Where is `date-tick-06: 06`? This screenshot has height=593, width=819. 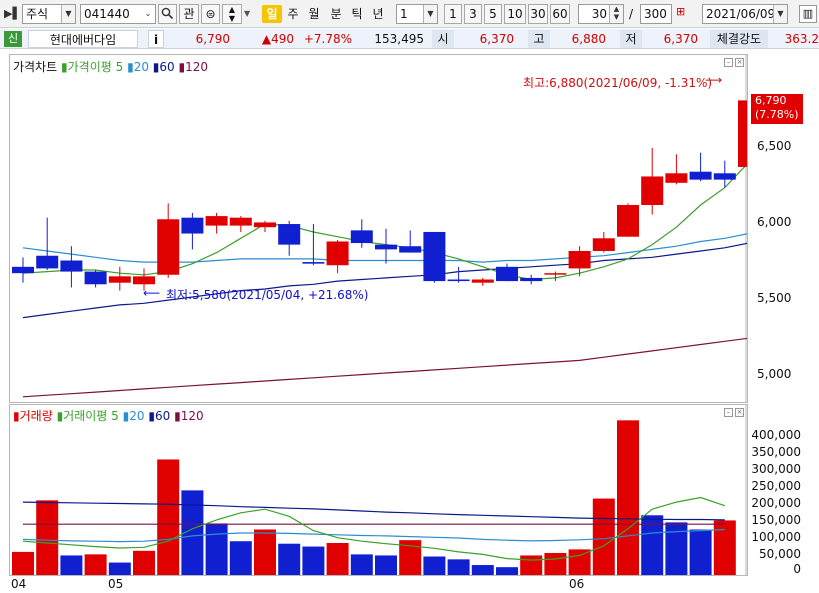
date-tick-06: 06 is located at coordinates (577, 584).